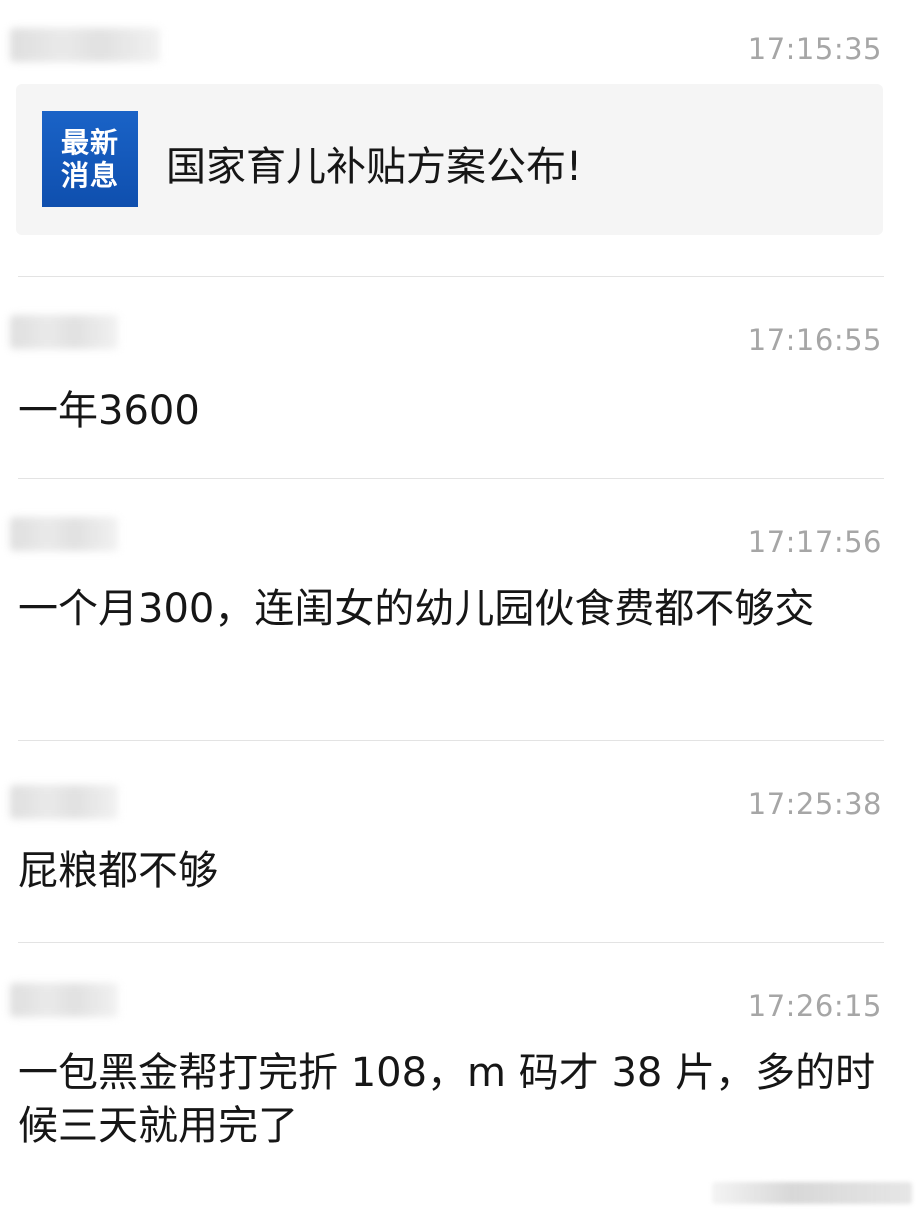 The image size is (922, 1214). What do you see at coordinates (814, 49) in the screenshot?
I see `message-timestamp: 17:15:35` at bounding box center [814, 49].